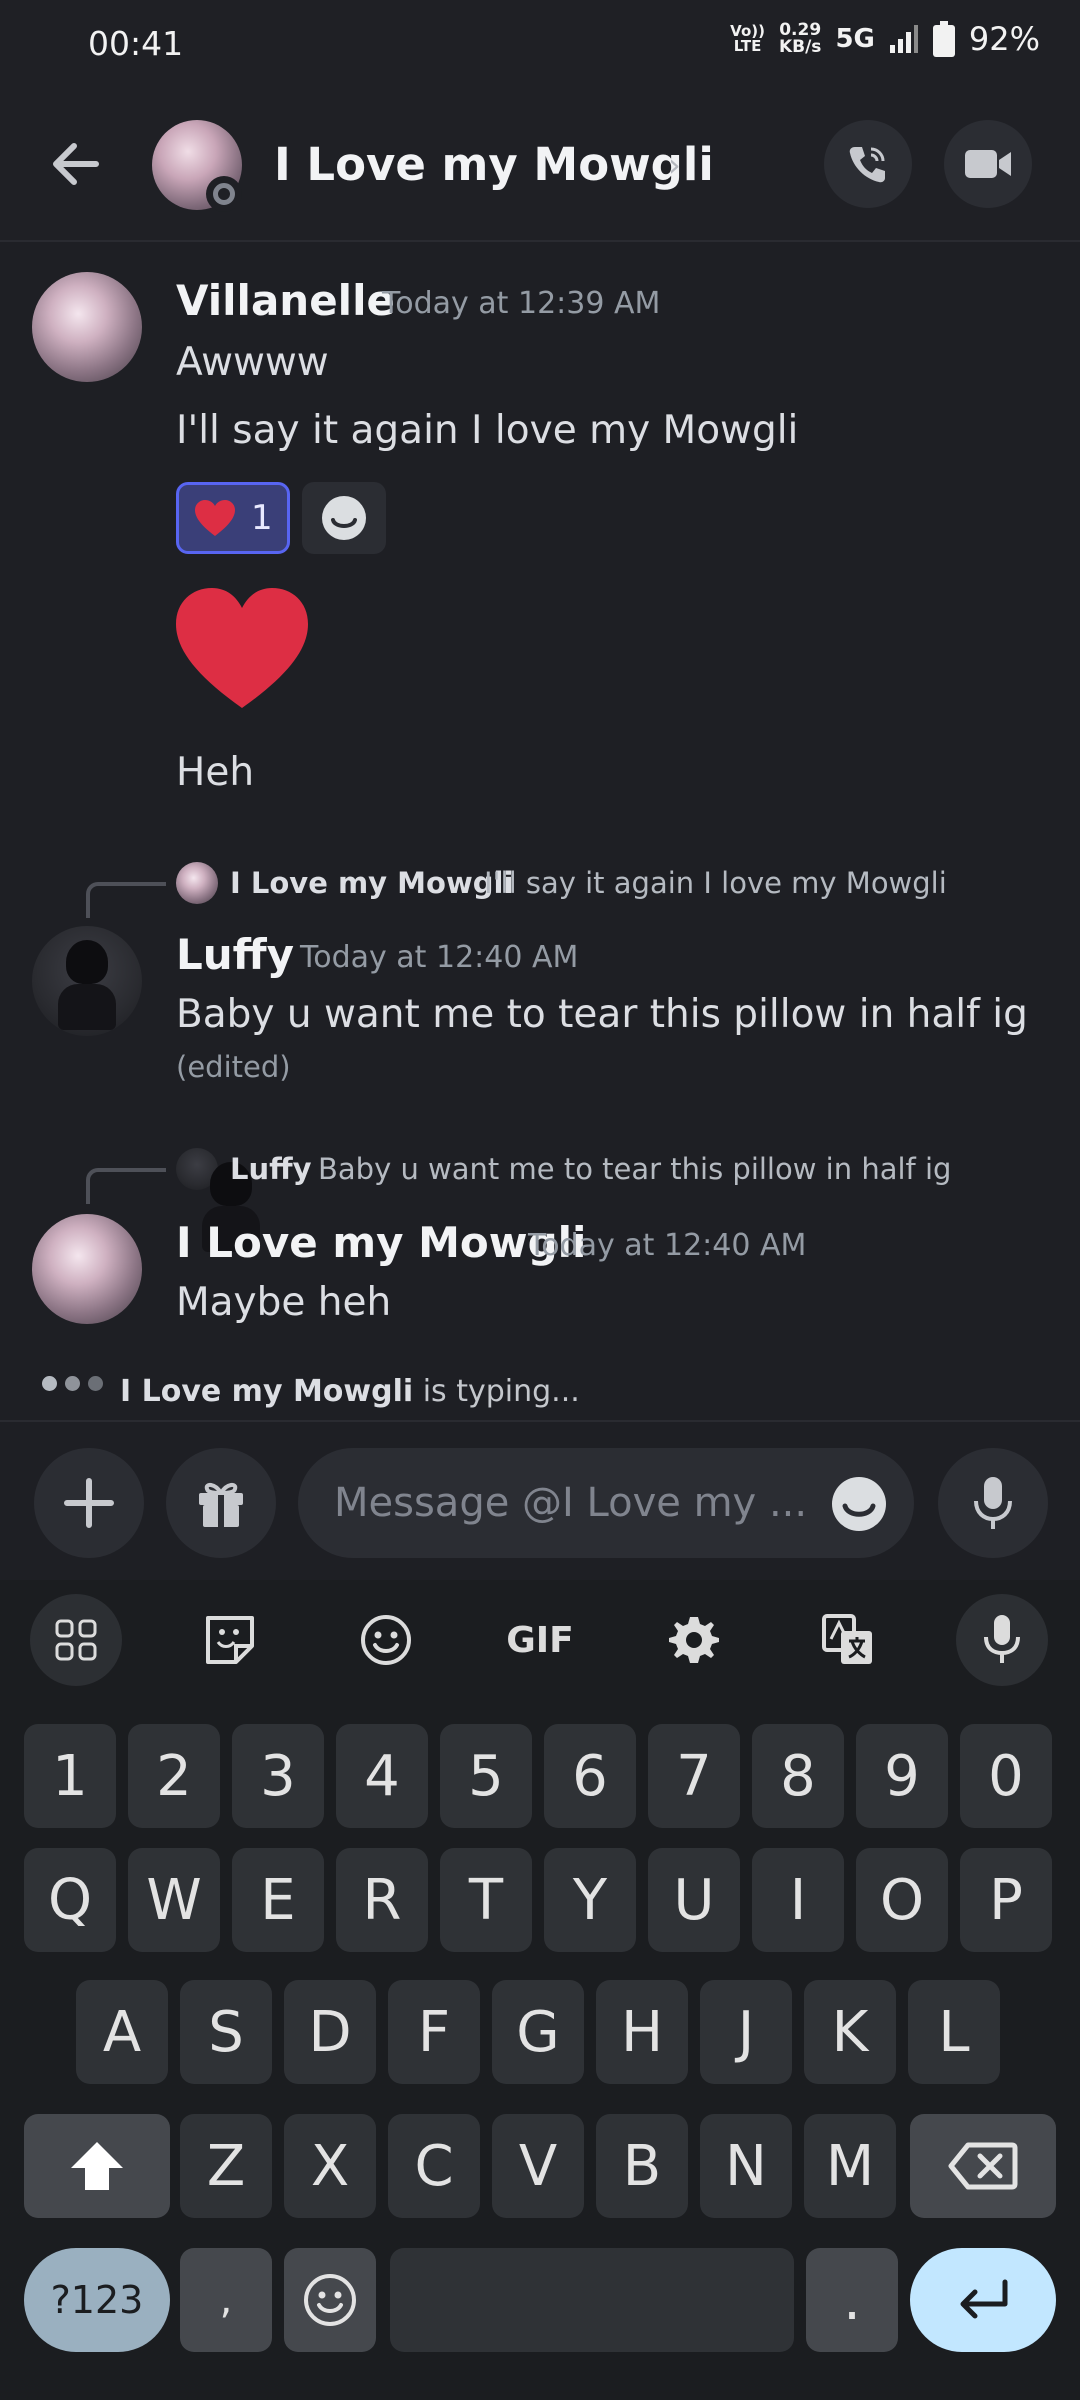 The image size is (1080, 2400). I want to click on key-4: 4, so click(382, 1776).